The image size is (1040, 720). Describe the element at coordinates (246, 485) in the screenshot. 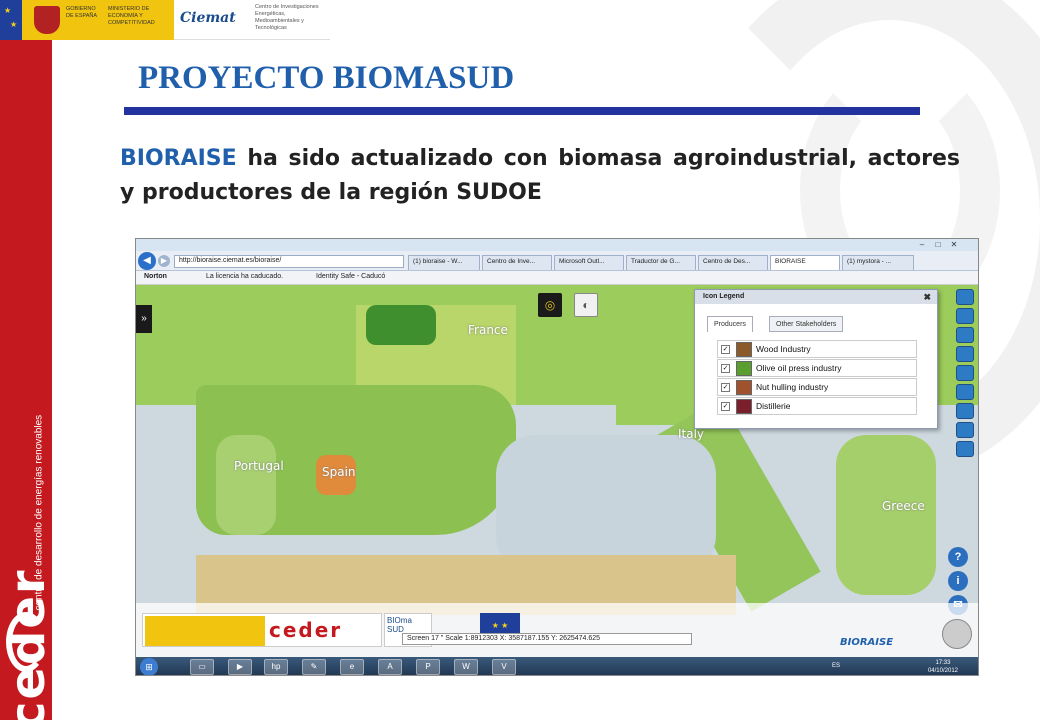

I see `land-portugal` at that location.